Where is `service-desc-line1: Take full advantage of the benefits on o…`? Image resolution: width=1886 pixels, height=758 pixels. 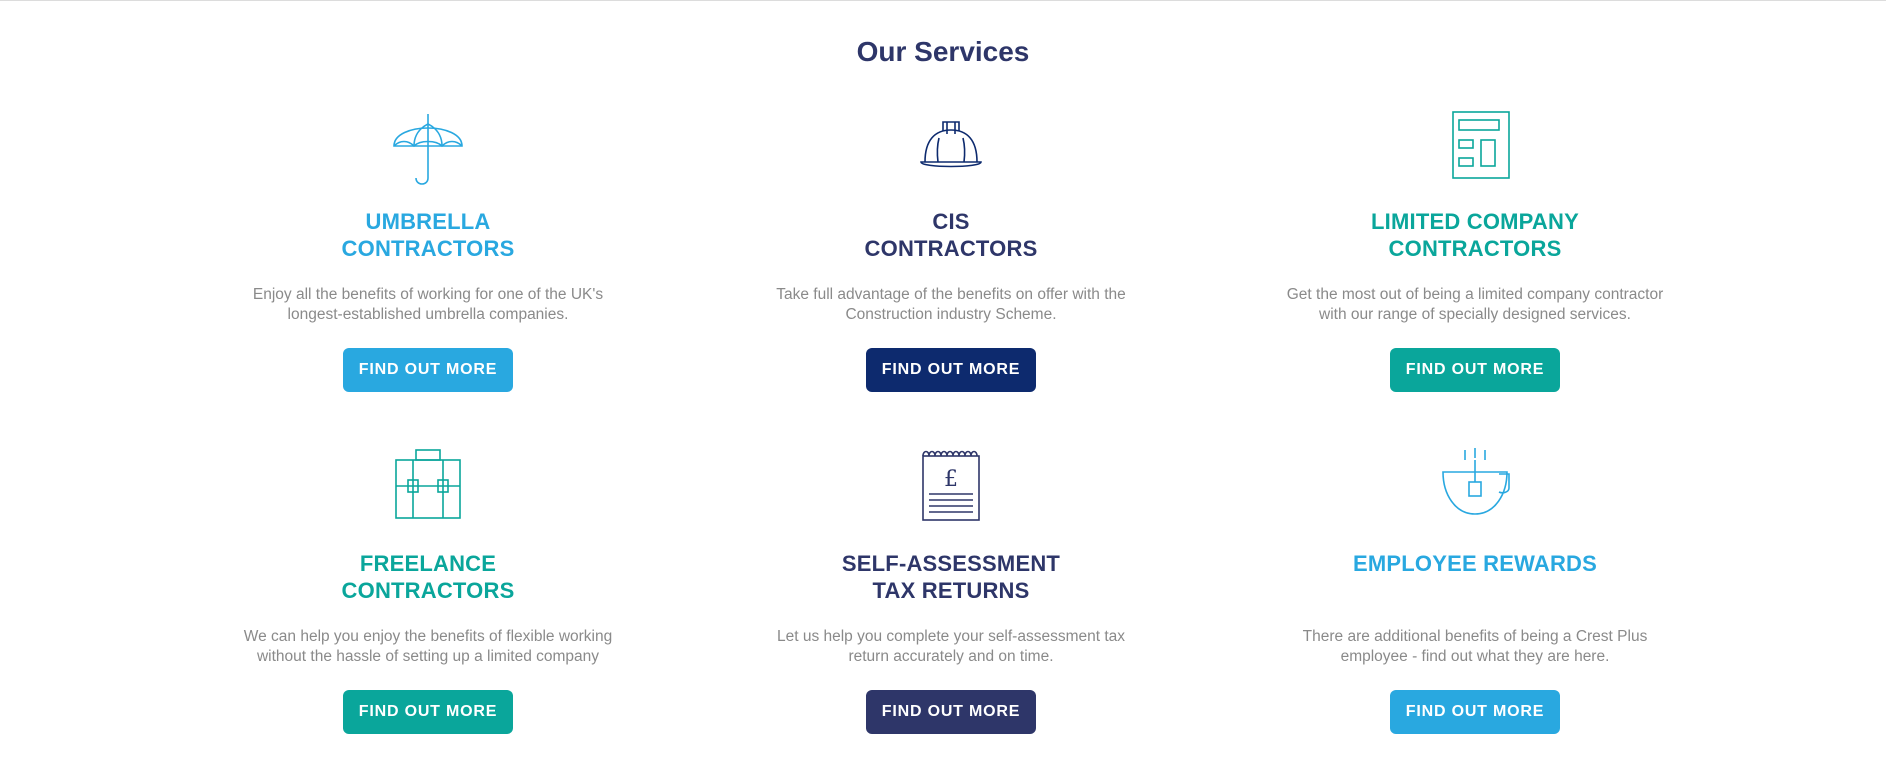 service-desc-line1: Take full advantage of the benefits on o… is located at coordinates (951, 294).